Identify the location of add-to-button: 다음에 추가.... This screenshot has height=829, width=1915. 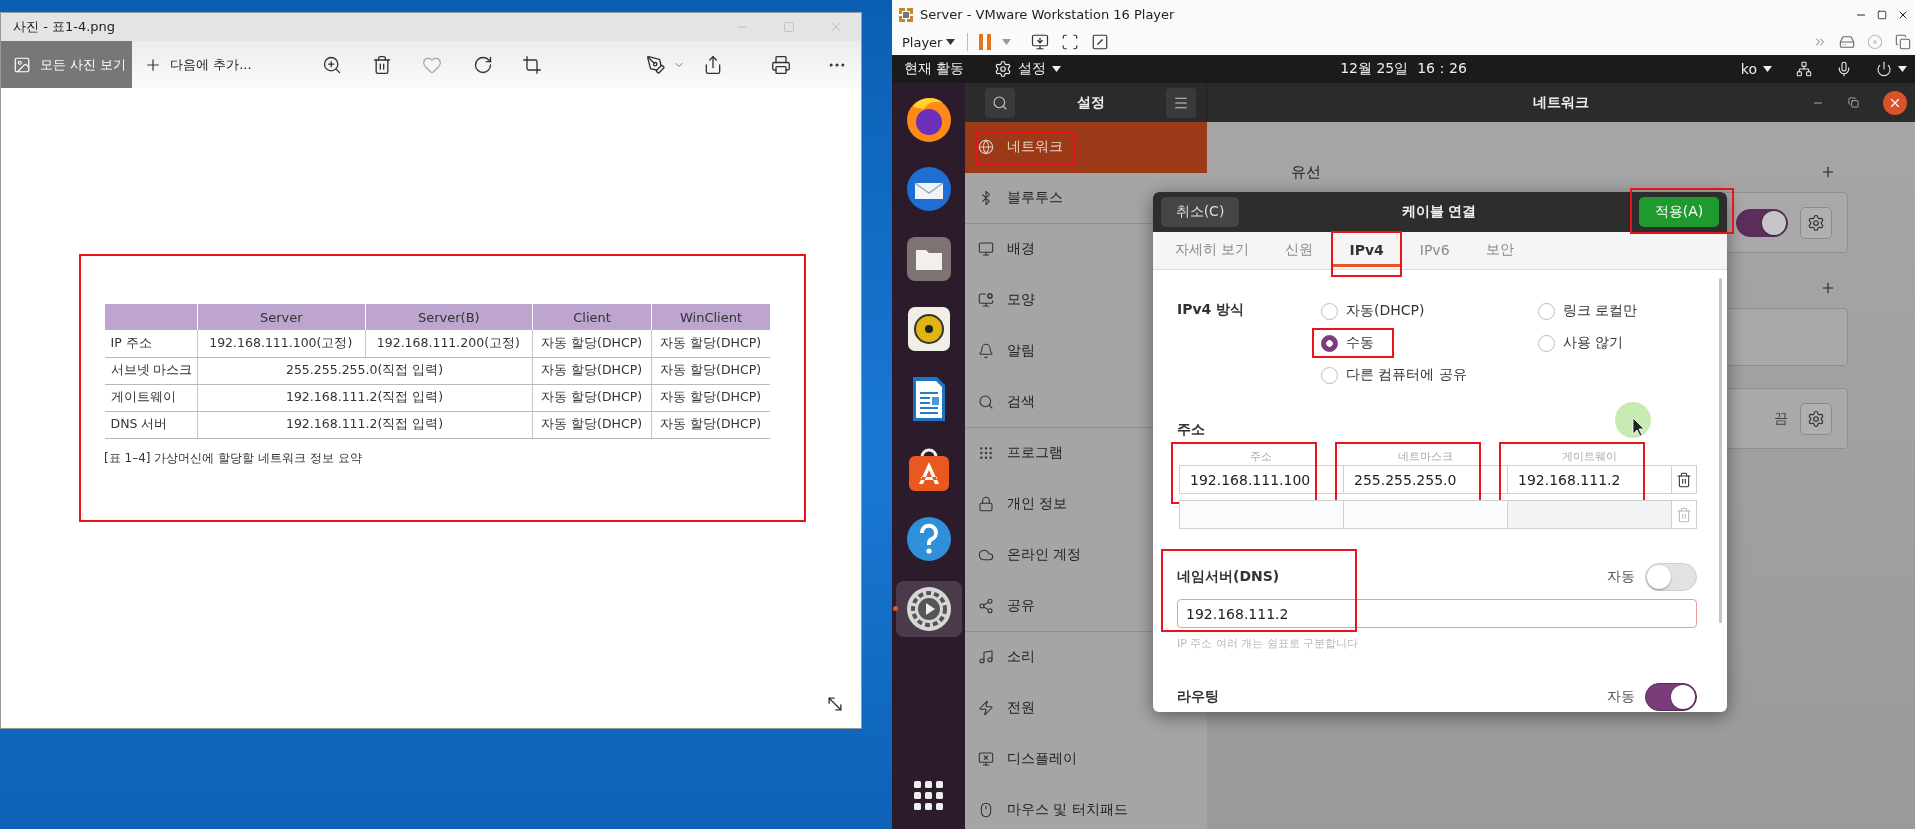
(227, 64).